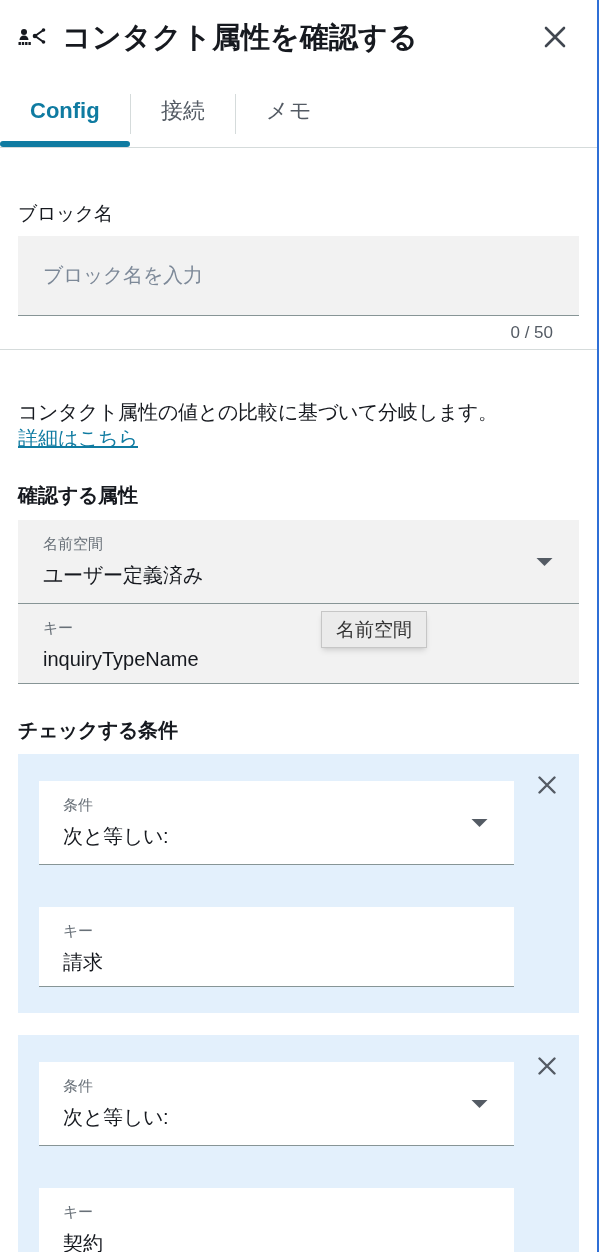 This screenshot has height=1252, width=604. What do you see at coordinates (531, 333) in the screenshot?
I see `character-counter: 0 / 50` at bounding box center [531, 333].